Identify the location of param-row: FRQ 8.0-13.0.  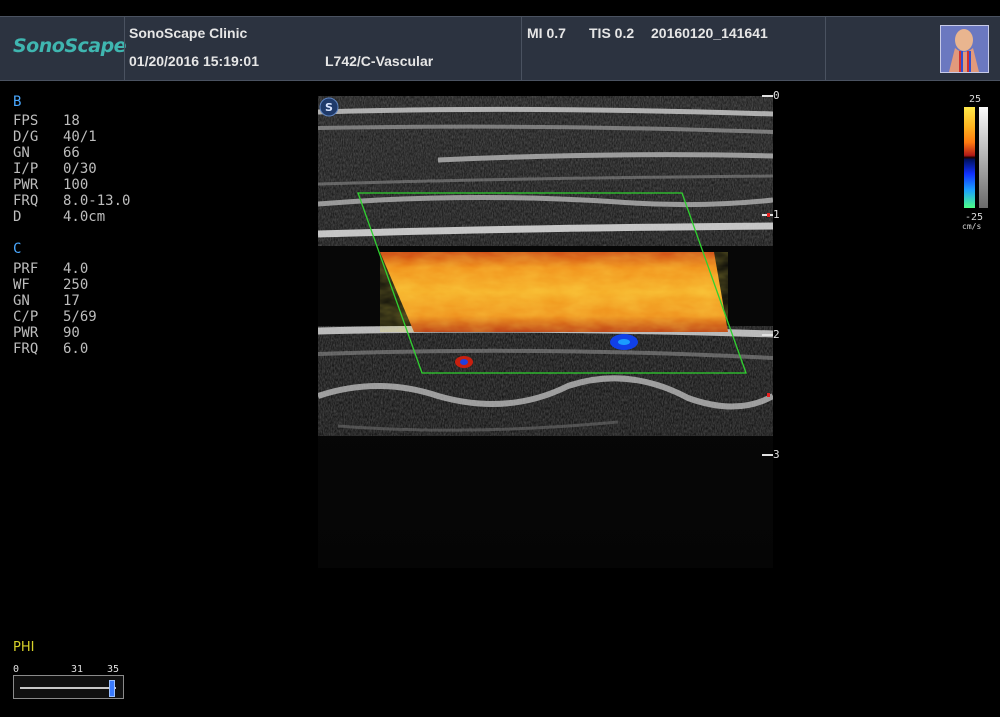
(71, 201).